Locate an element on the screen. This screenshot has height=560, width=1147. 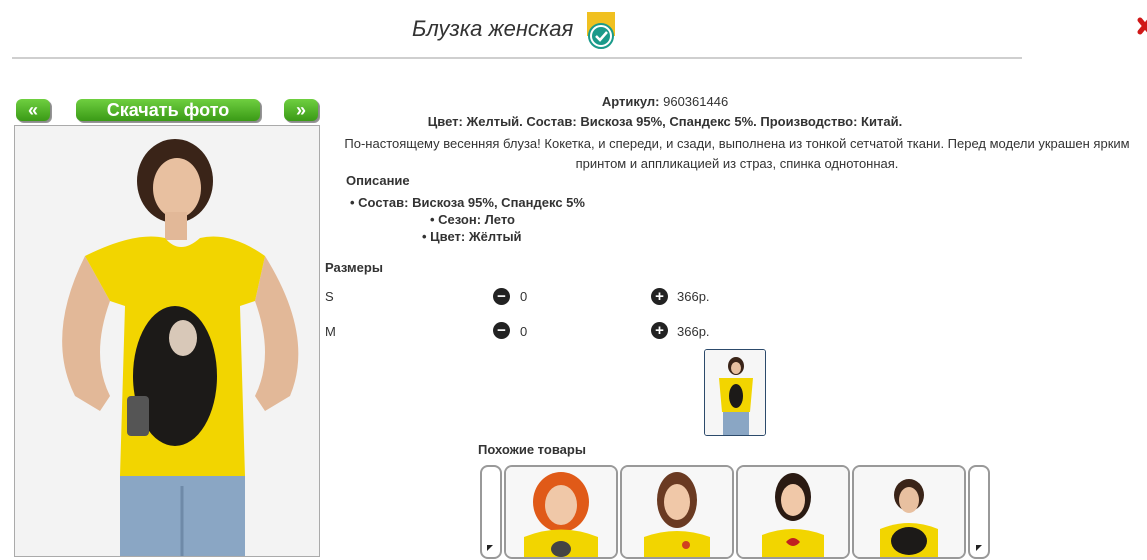
page-title: Блузка женская is located at coordinates (493, 28).